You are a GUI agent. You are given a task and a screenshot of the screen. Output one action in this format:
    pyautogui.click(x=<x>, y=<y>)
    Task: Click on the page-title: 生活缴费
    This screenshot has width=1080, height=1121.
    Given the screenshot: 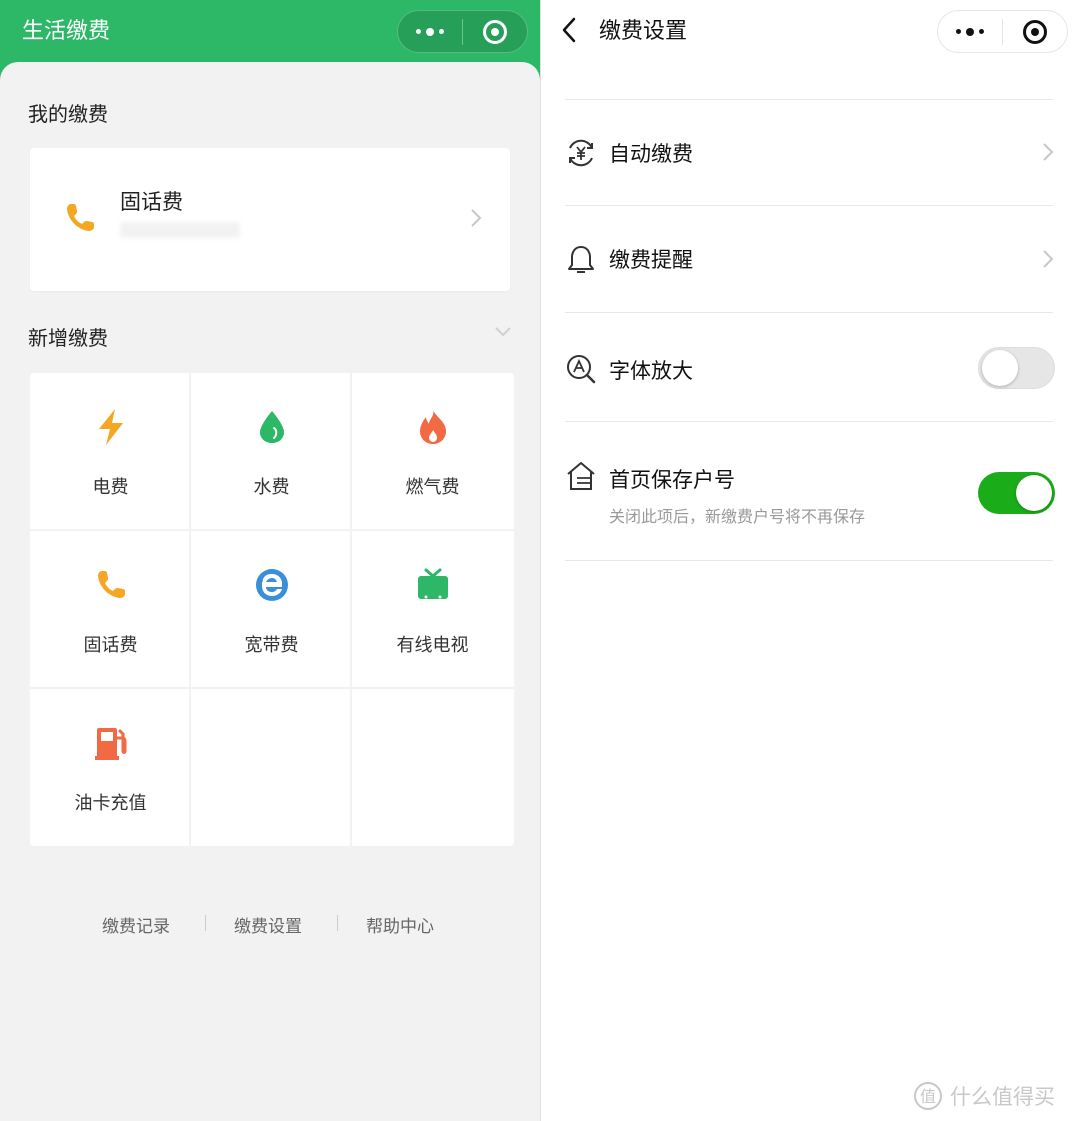 What is the action you would take?
    pyautogui.click(x=66, y=31)
    